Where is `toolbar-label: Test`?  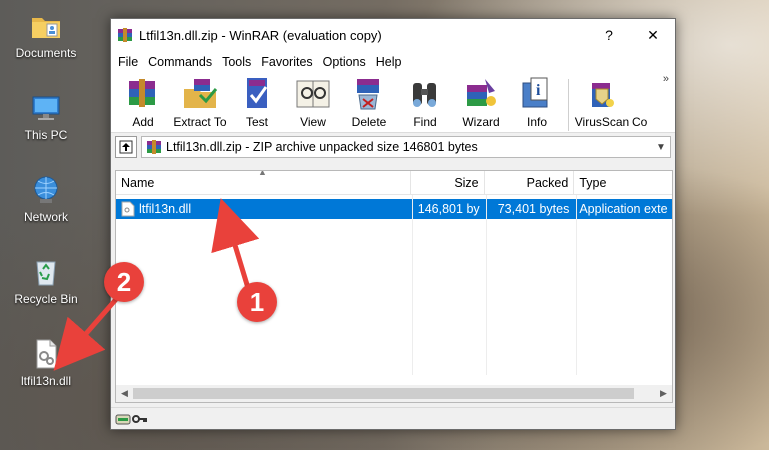
toolbar-label: Test is located at coordinates (256, 122).